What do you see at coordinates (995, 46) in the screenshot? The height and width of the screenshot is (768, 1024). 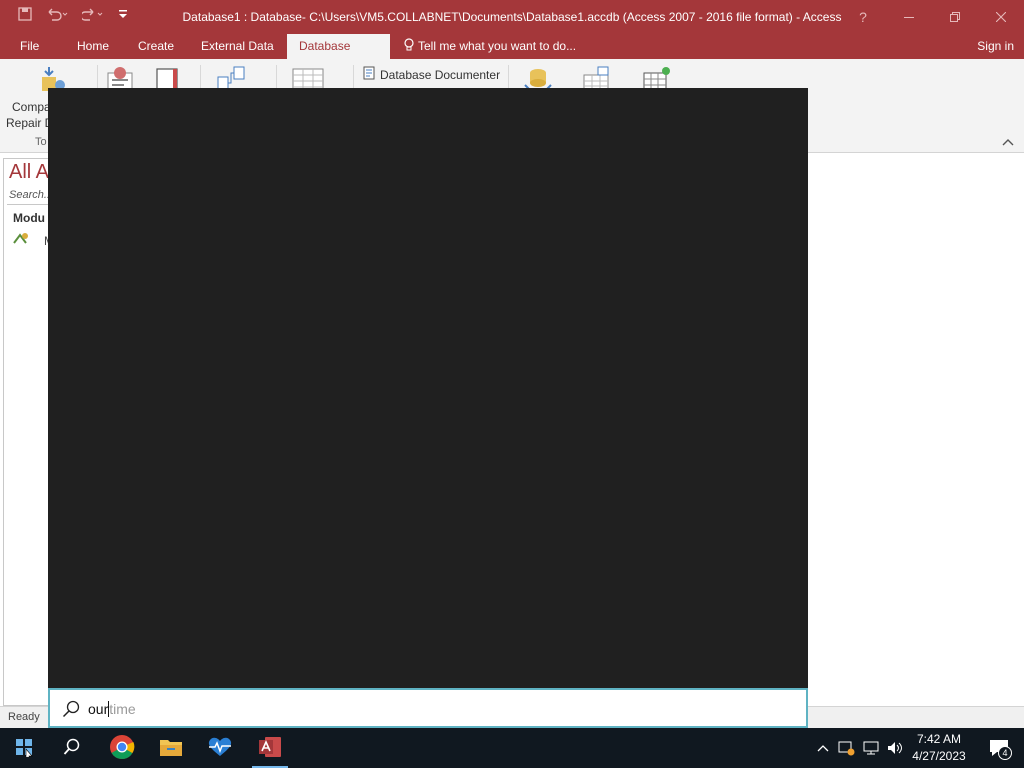 I see `sign-in-link: Sign in` at bounding box center [995, 46].